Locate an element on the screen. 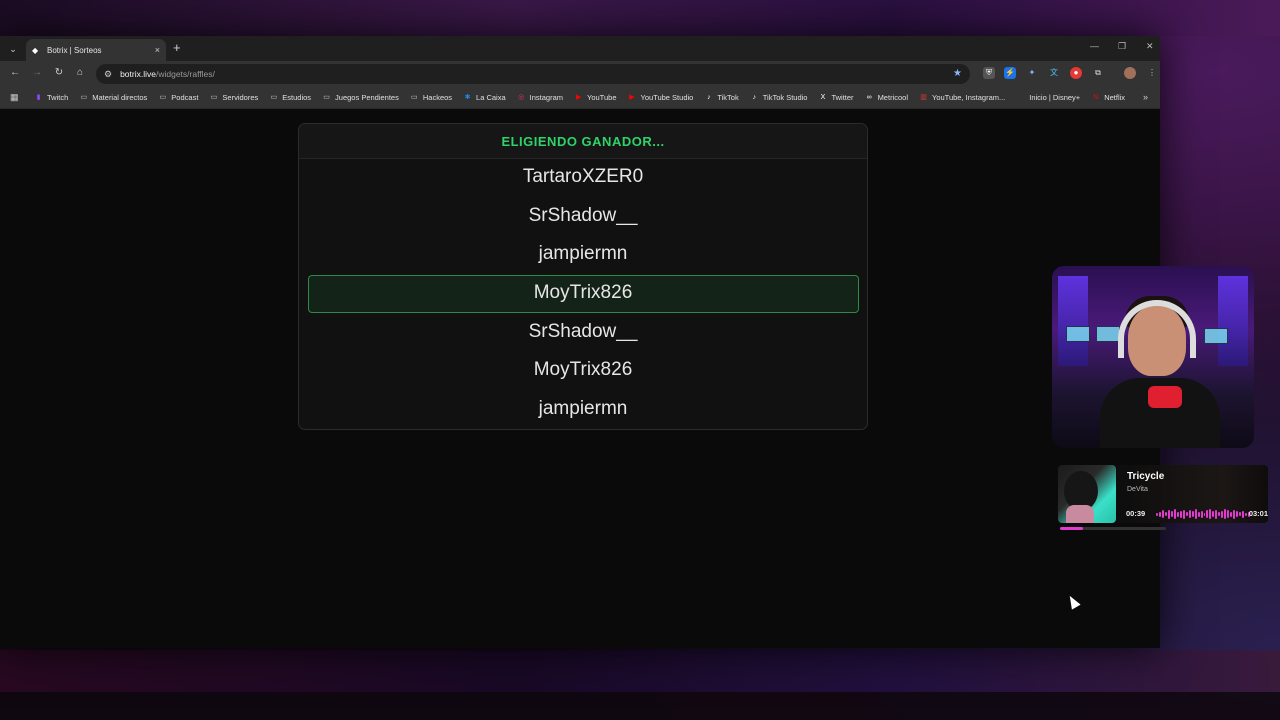 Image resolution: width=1280 pixels, height=720 pixels. now-playing-widget: Tricycle DeVita 00:39 03:01 is located at coordinates (1163, 498).